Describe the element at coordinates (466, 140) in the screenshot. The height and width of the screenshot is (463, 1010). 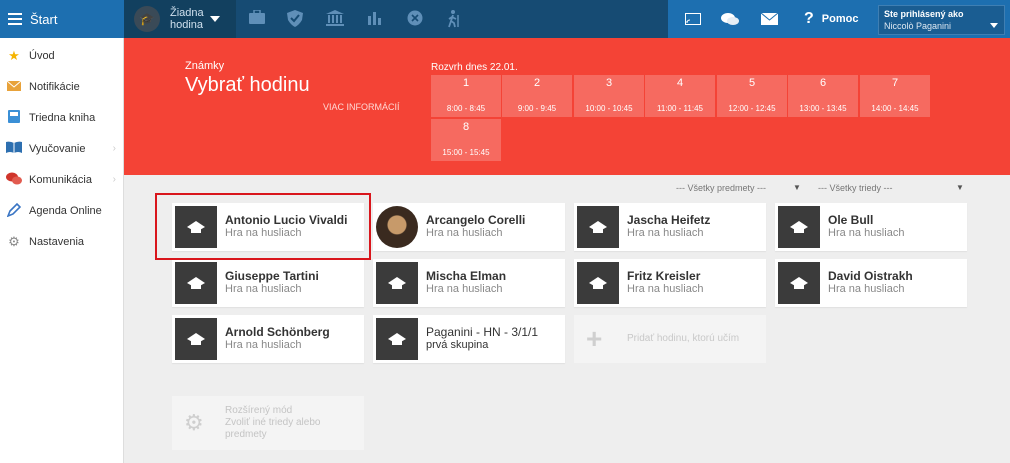
I see `schedule-slot: 8 15:00 - 15:45` at that location.